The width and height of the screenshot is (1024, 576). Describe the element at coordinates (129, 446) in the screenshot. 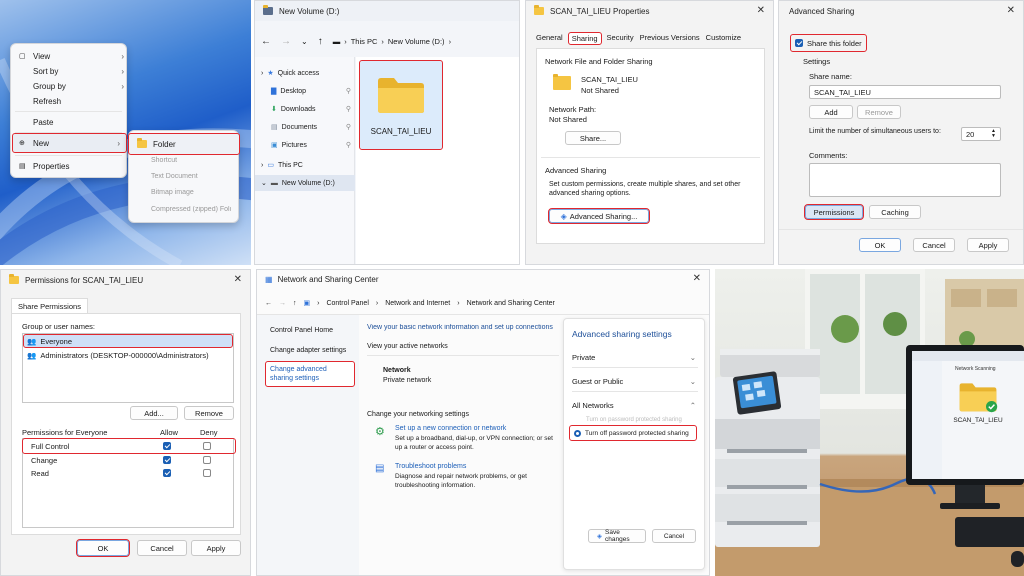

I see `perm-row-full-control: Full Control` at that location.